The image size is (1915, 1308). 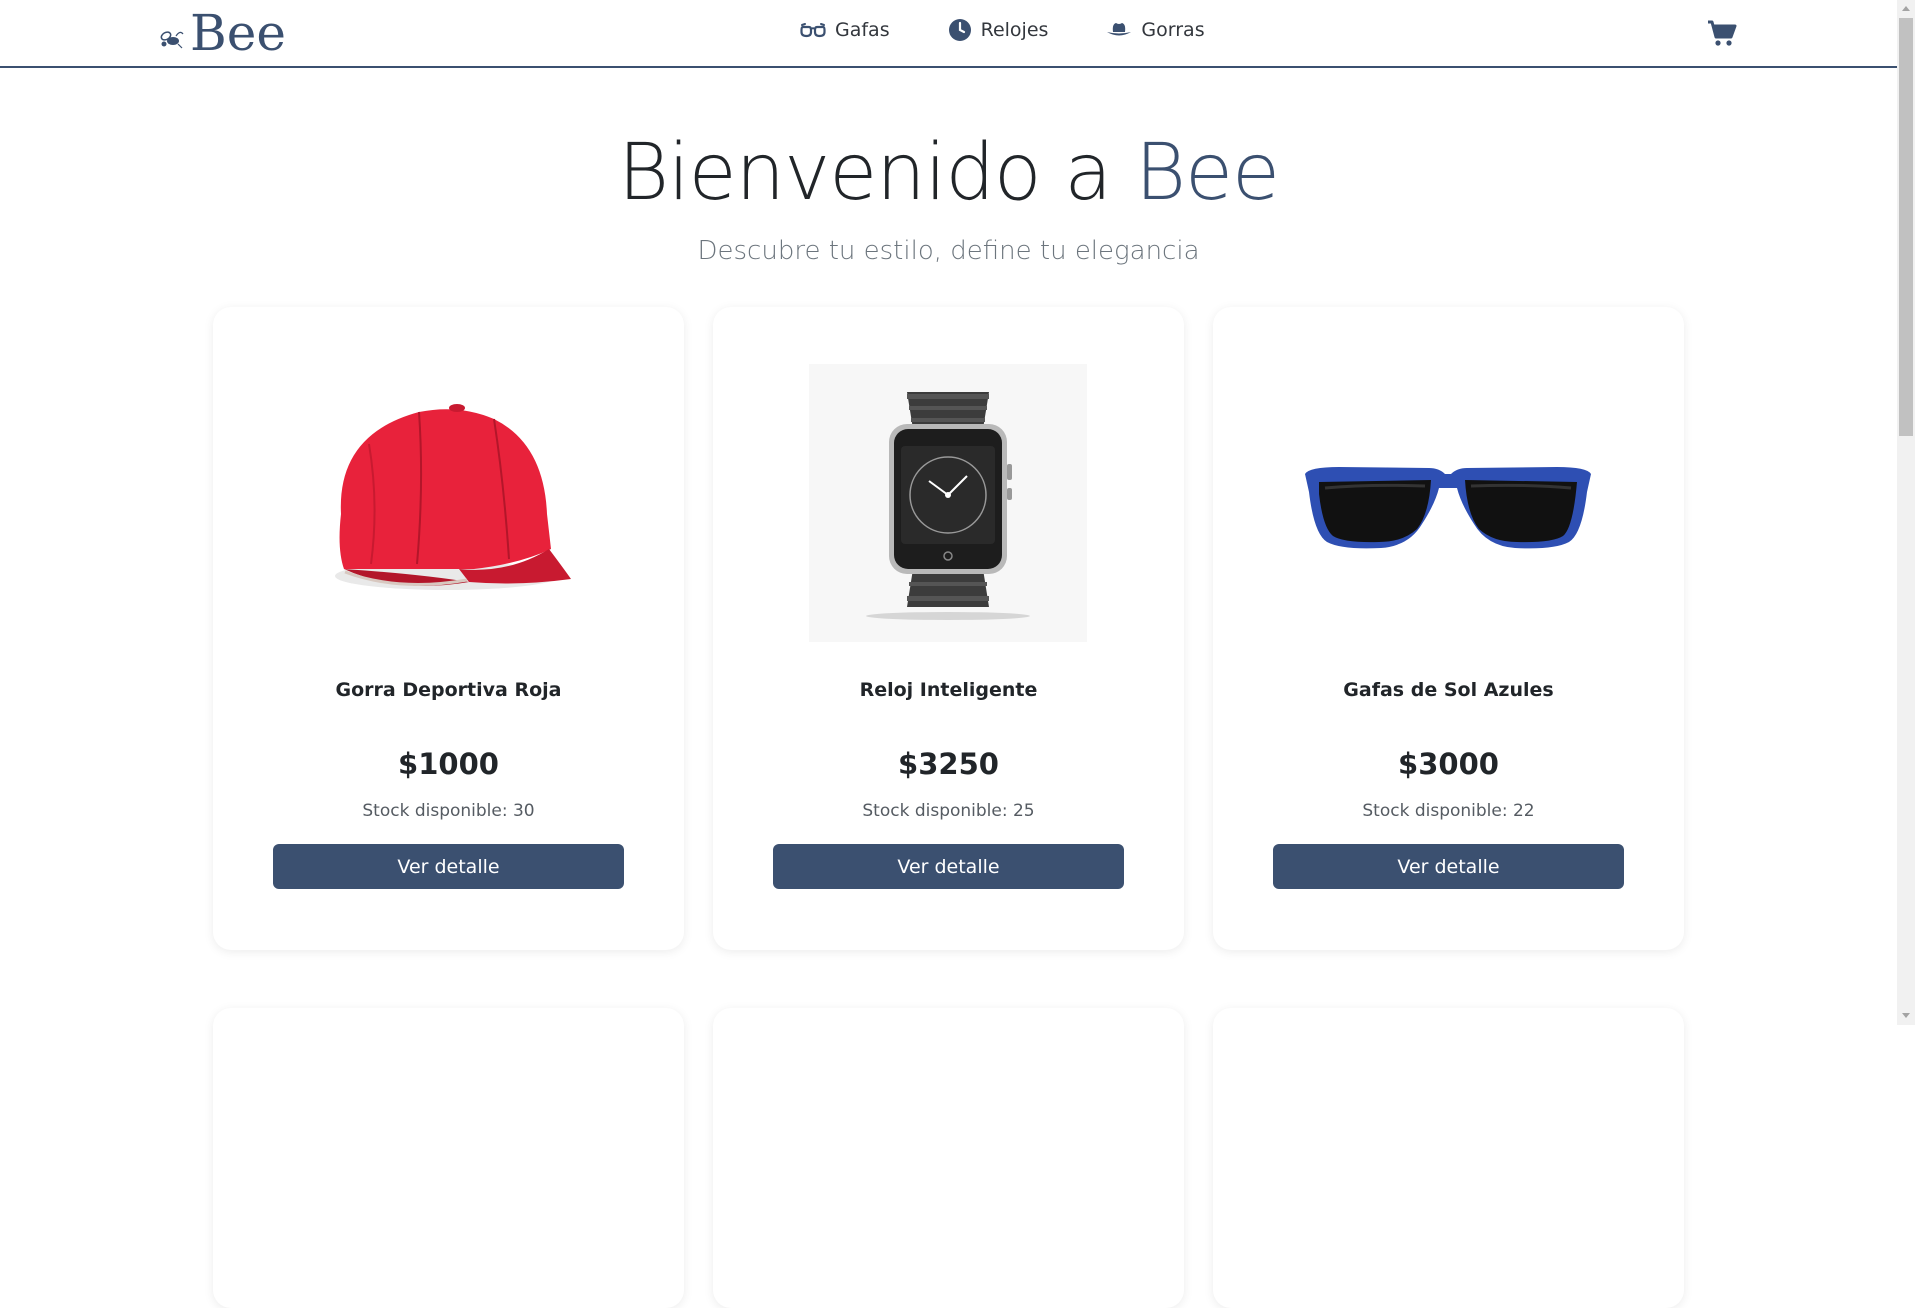 I want to click on nav-item-relojes: Relojes, so click(x=998, y=30).